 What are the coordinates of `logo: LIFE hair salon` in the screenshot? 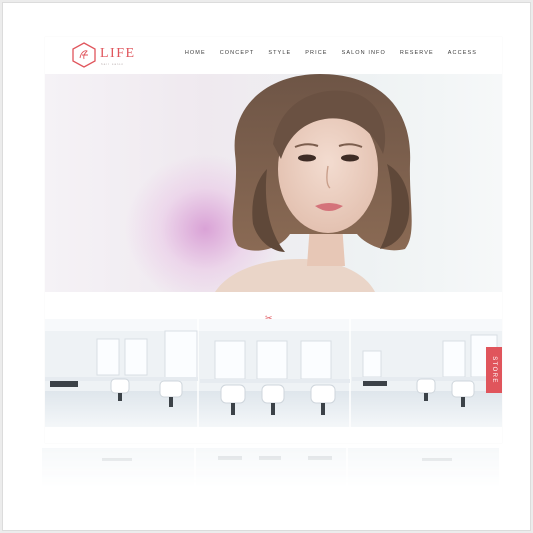 It's located at (112, 56).